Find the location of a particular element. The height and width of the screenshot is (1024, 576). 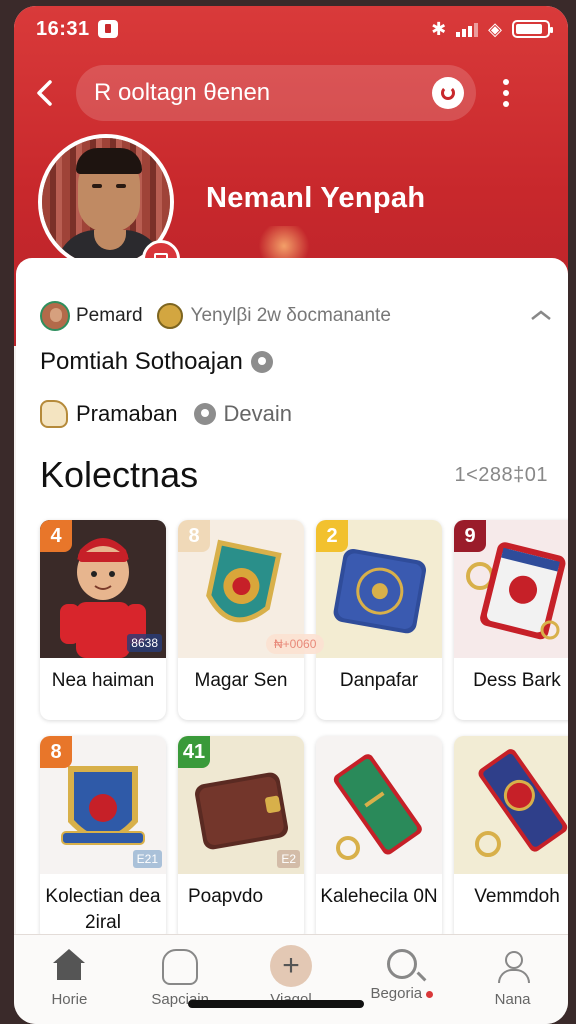

profile-subtitle: Pomtiah Sothoajan is located at coordinates (156, 362).